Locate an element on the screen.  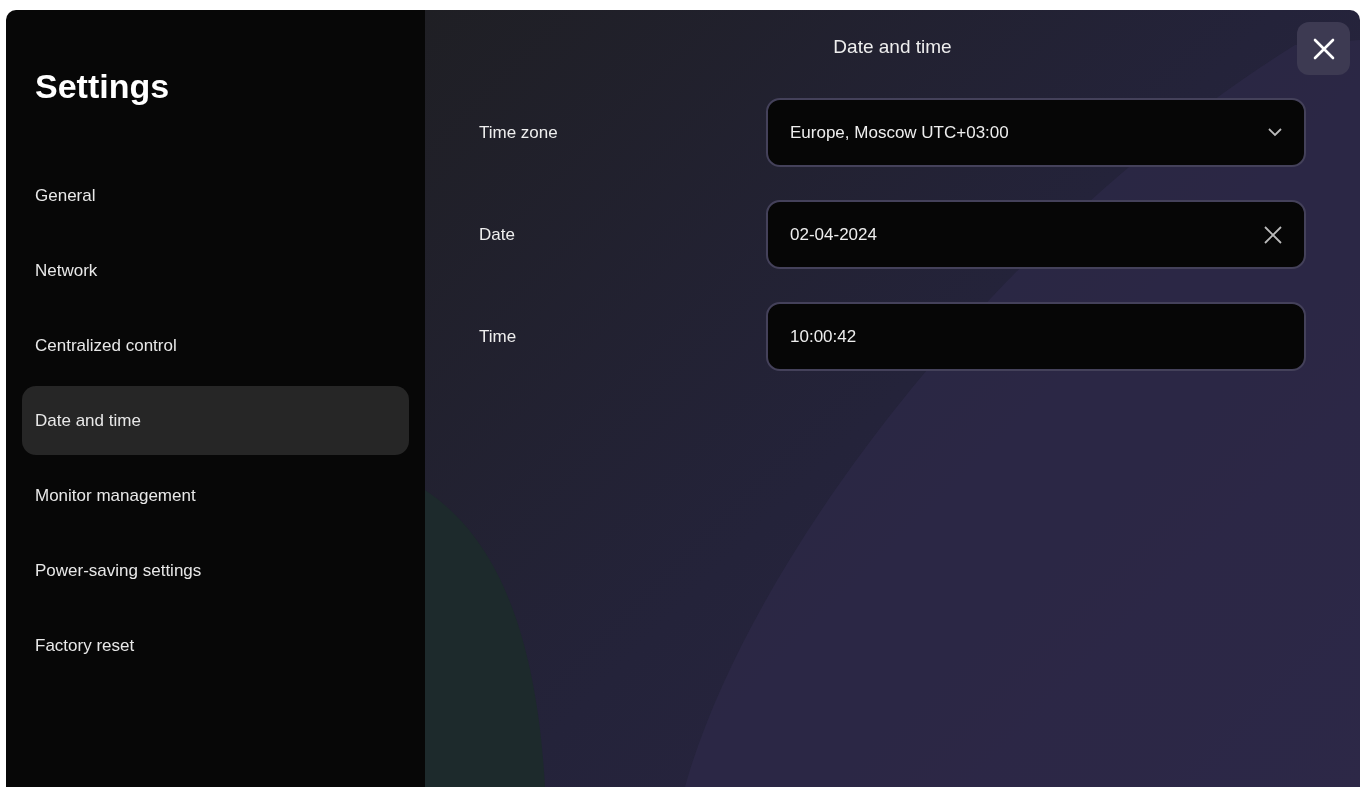
sidebar-item: Date and time is located at coordinates (215, 420).